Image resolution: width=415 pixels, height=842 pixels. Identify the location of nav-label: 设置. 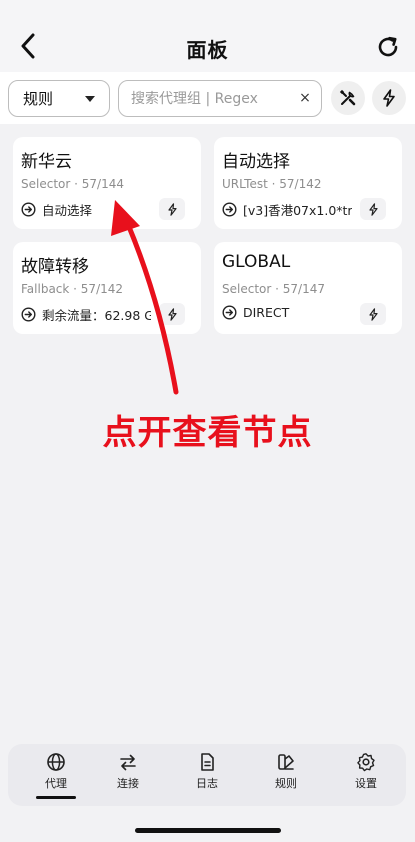
(366, 783).